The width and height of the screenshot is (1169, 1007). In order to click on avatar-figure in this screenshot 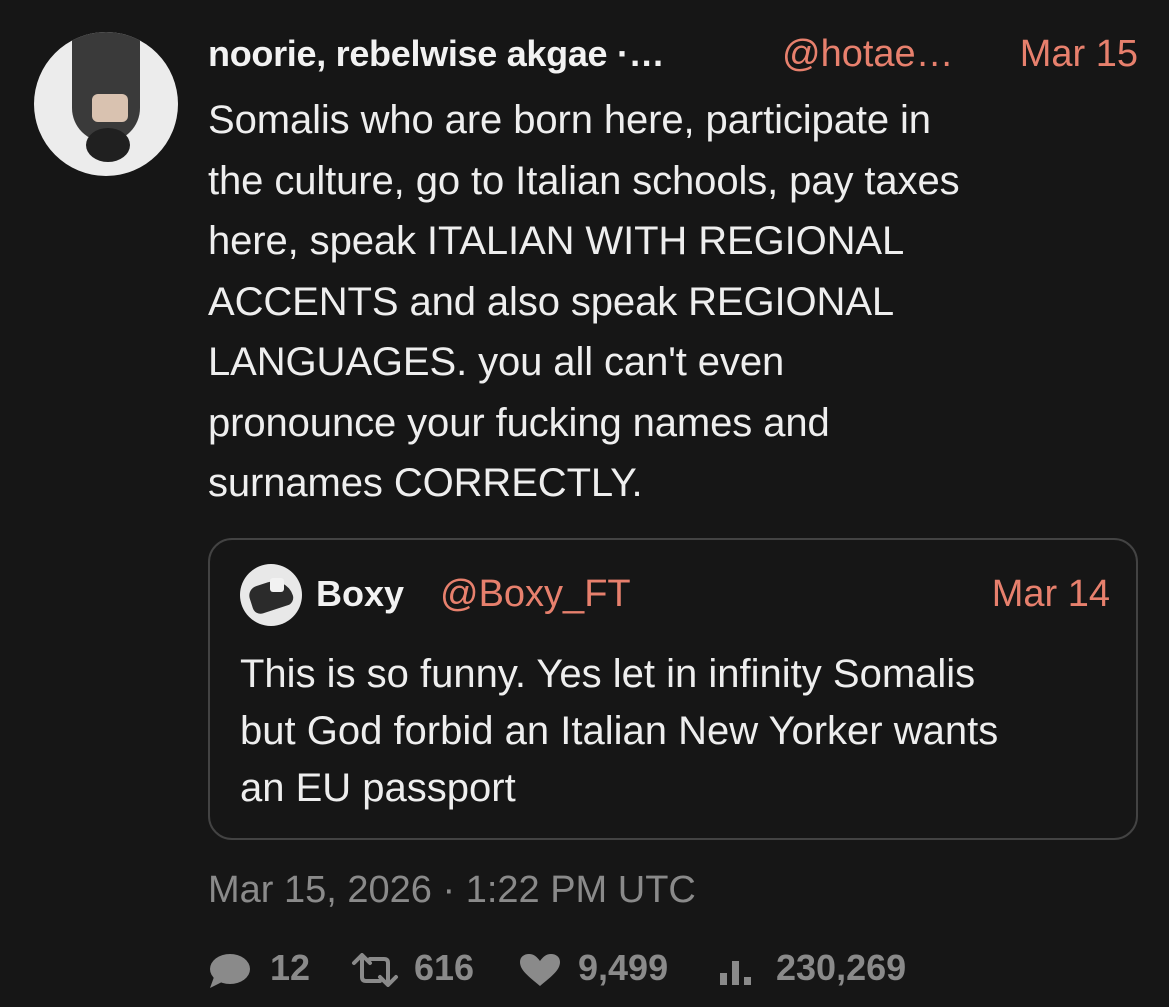, I will do `click(106, 87)`.